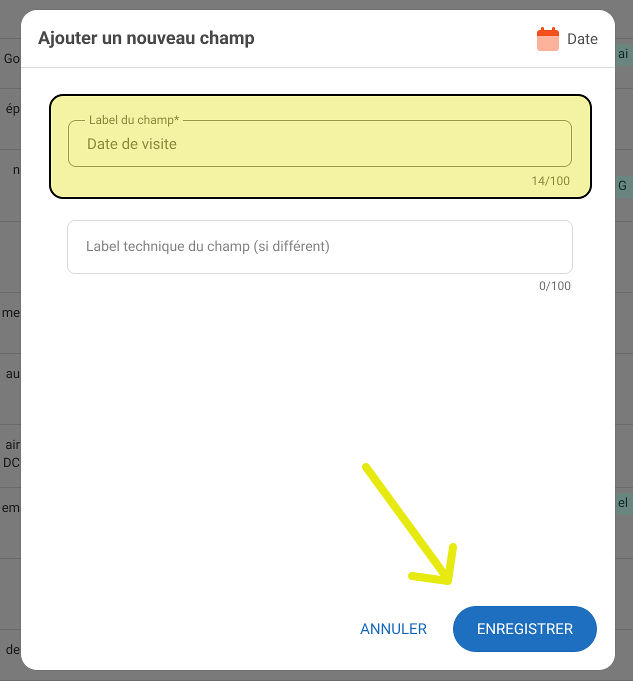  I want to click on tag: el, so click(624, 504).